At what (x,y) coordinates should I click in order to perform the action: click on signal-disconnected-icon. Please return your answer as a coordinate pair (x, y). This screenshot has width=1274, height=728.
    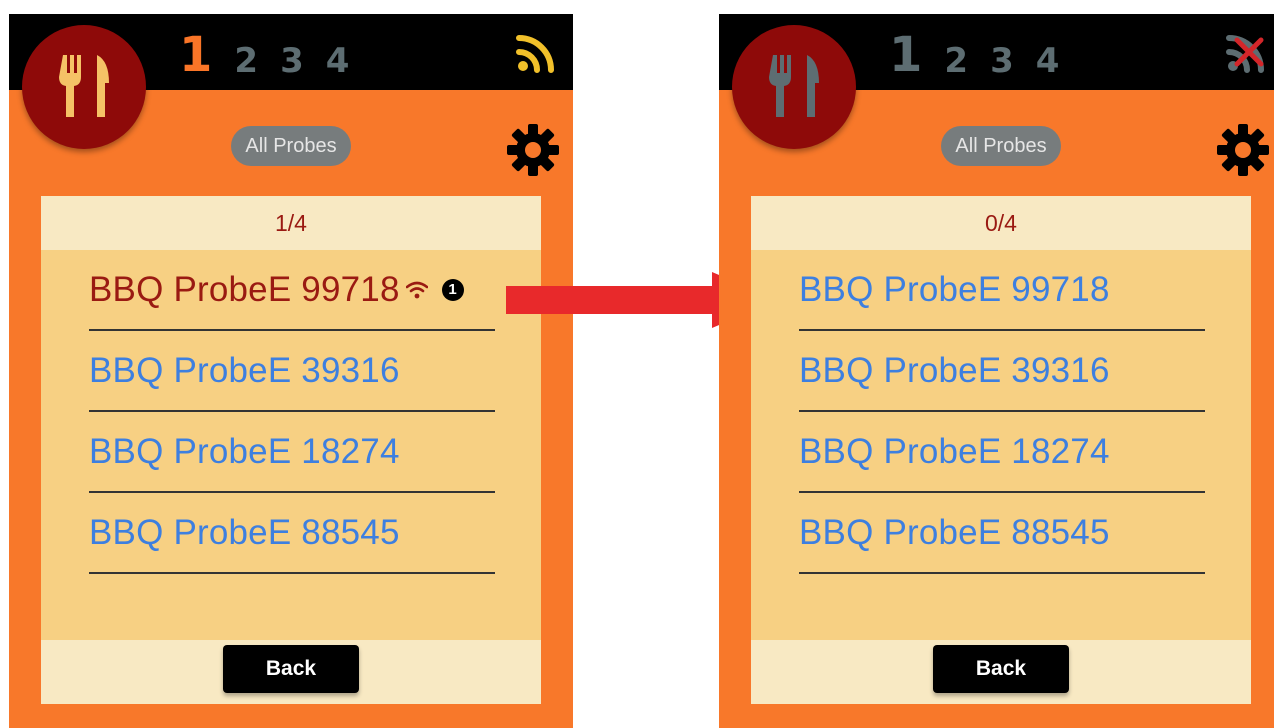
    Looking at the image, I should click on (1246, 53).